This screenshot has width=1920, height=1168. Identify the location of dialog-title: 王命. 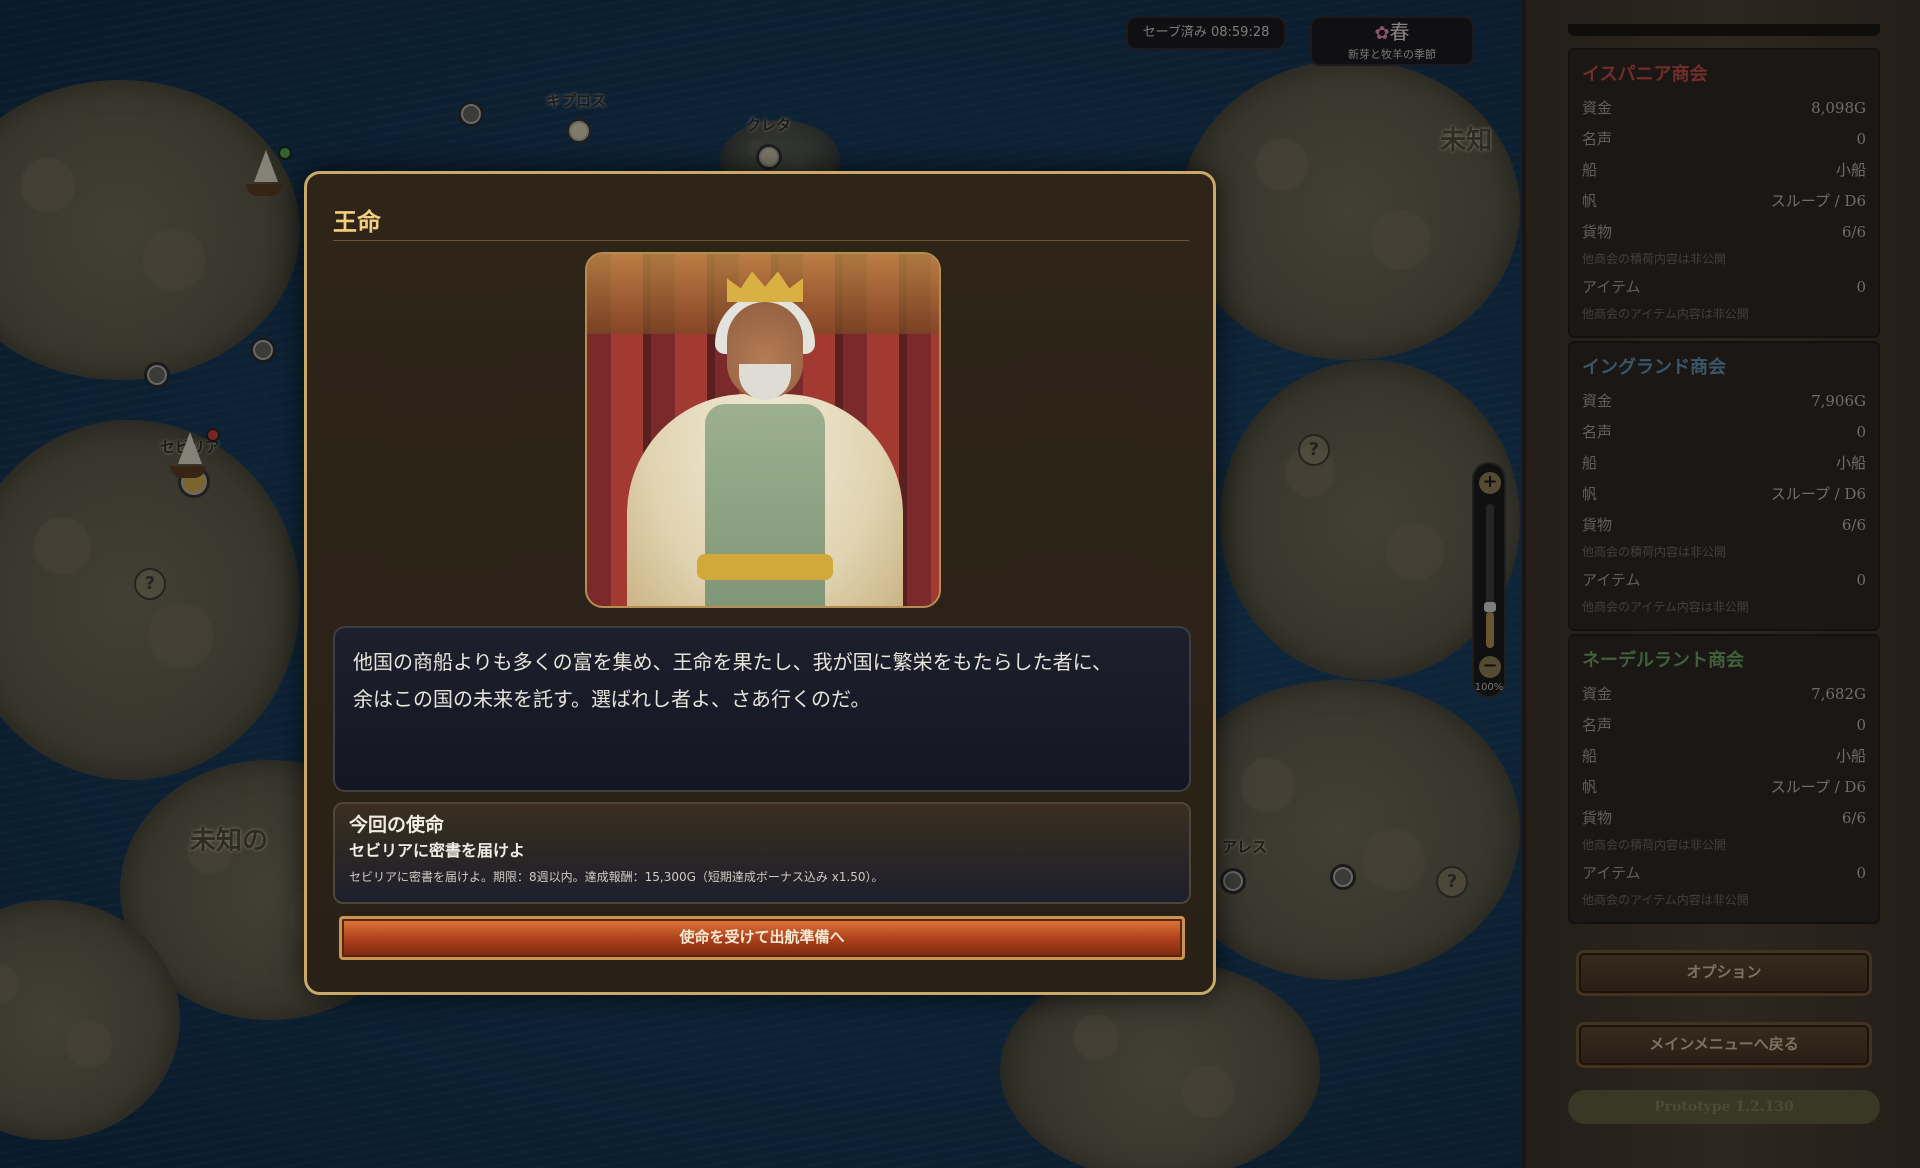
(357, 222).